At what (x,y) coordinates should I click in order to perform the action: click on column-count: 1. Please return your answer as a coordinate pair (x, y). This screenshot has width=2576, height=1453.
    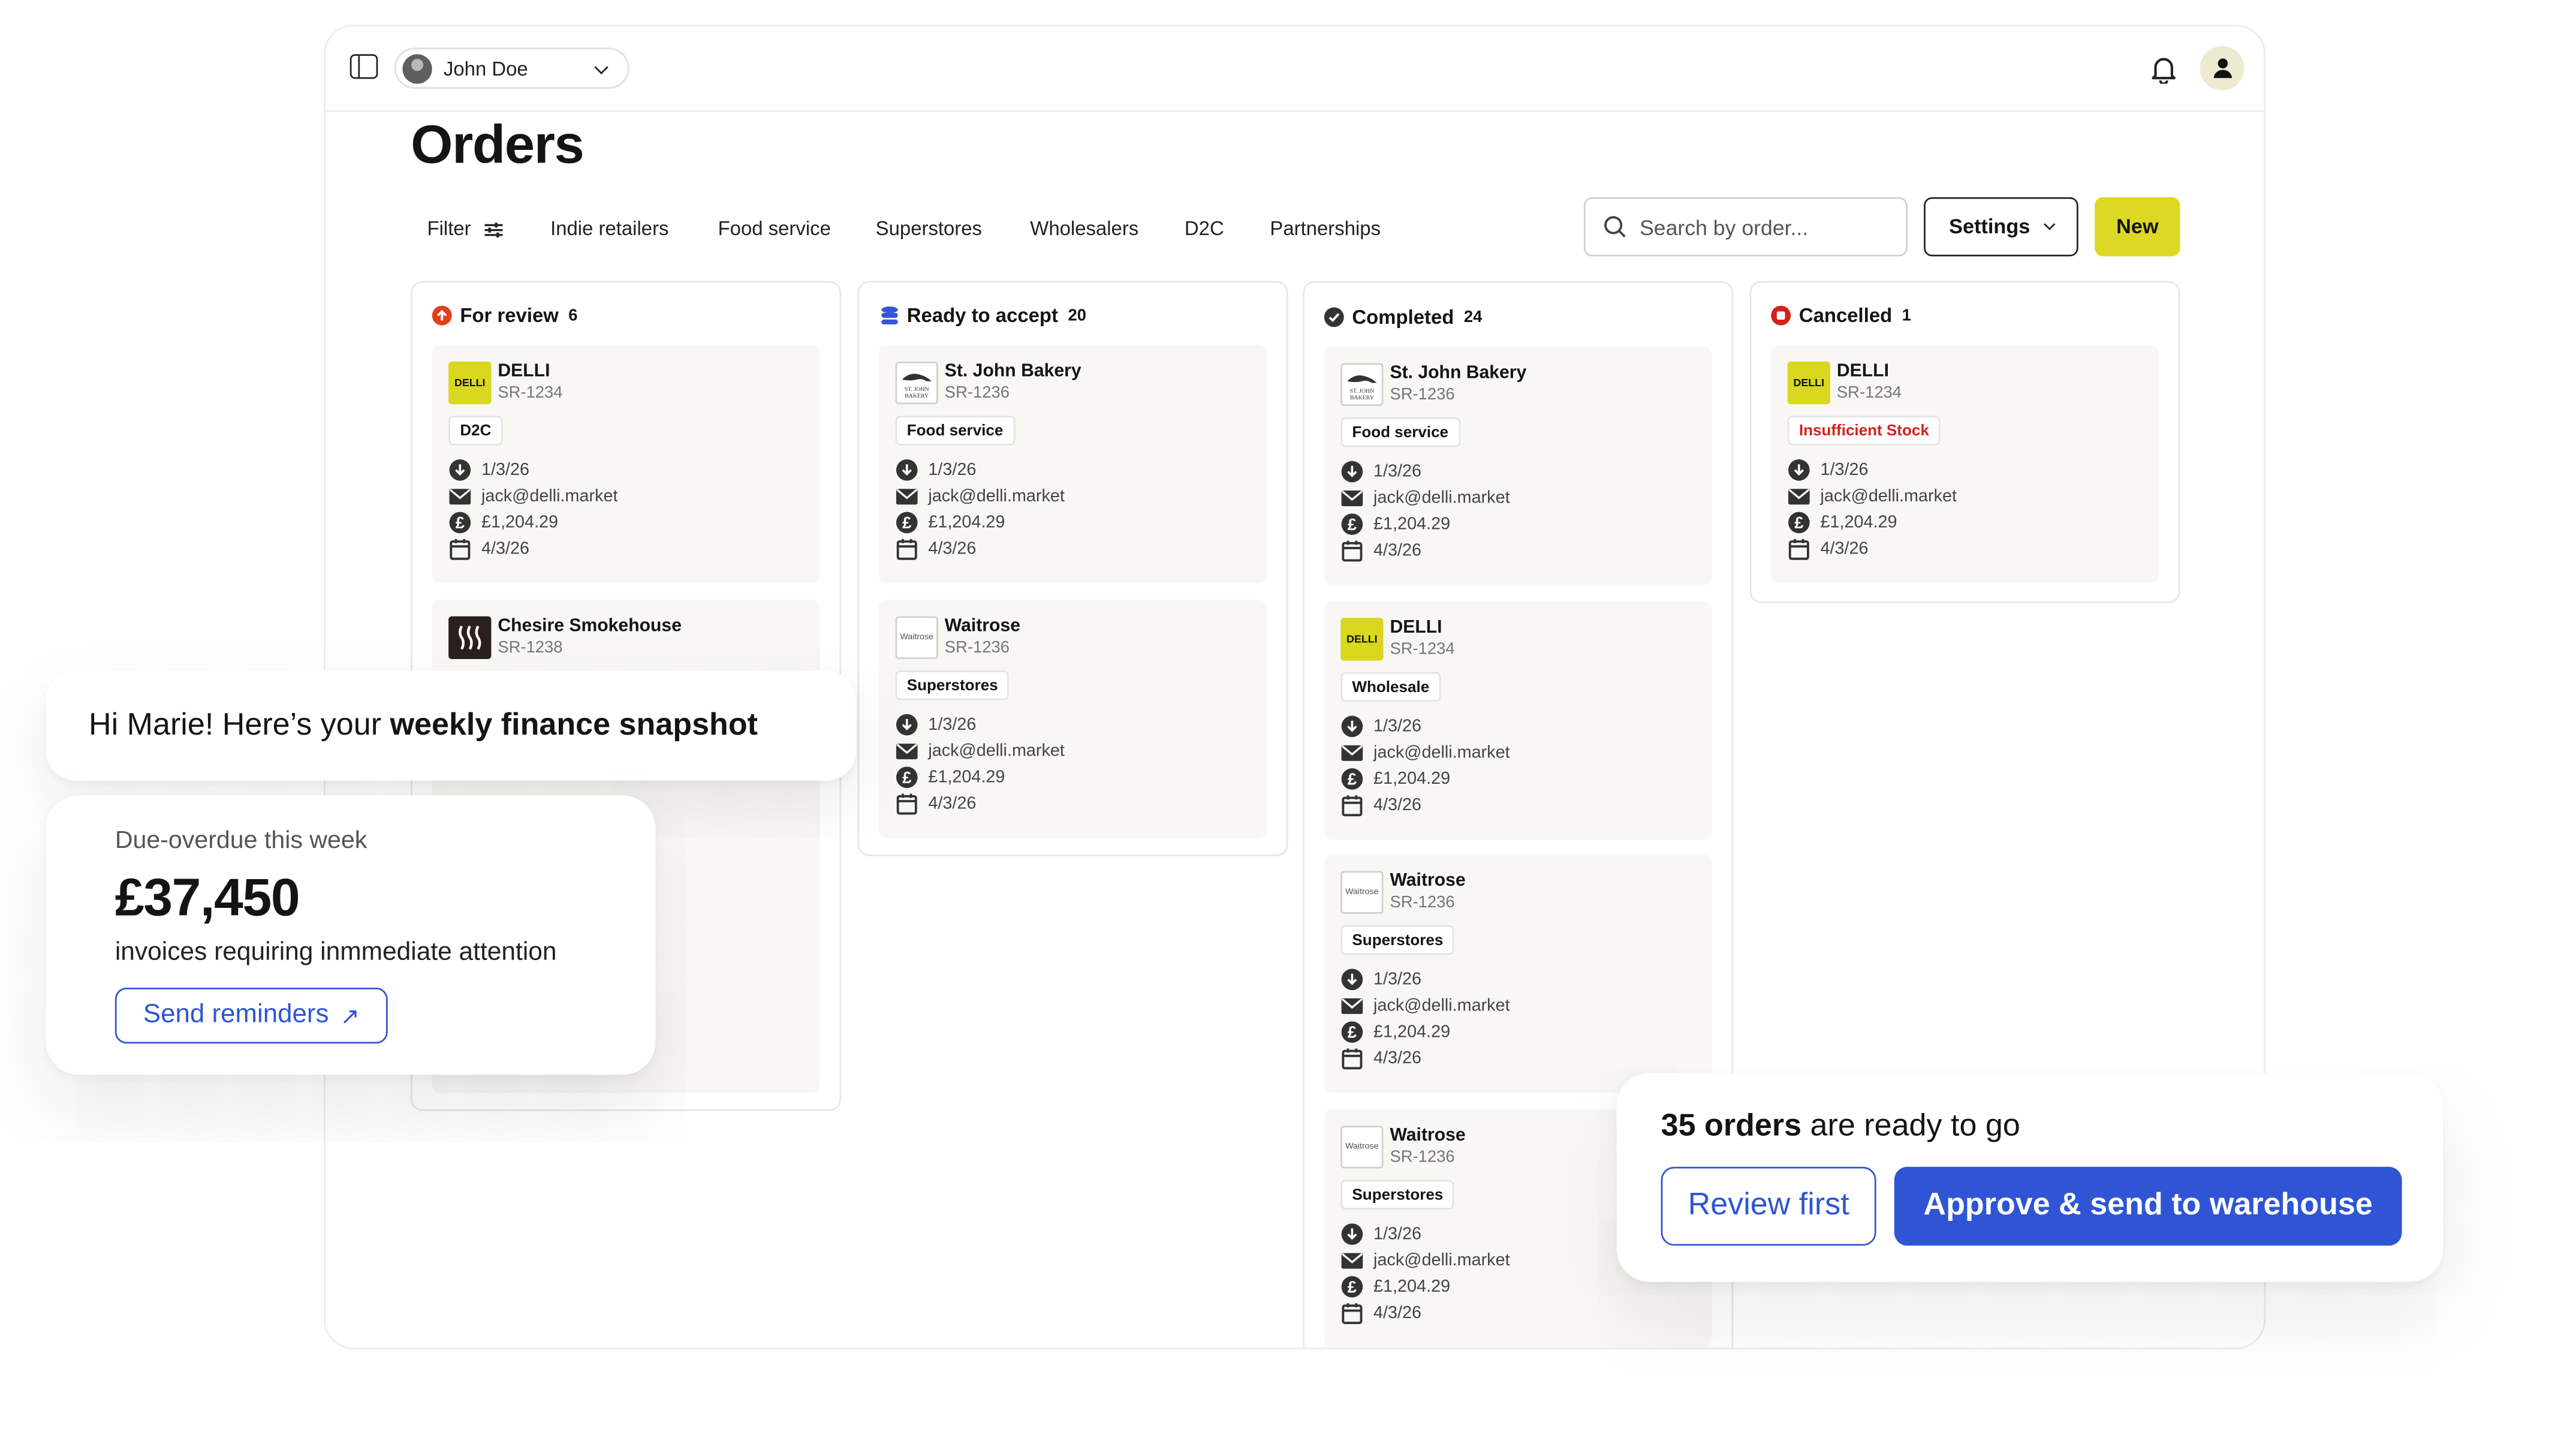
    Looking at the image, I should click on (1907, 315).